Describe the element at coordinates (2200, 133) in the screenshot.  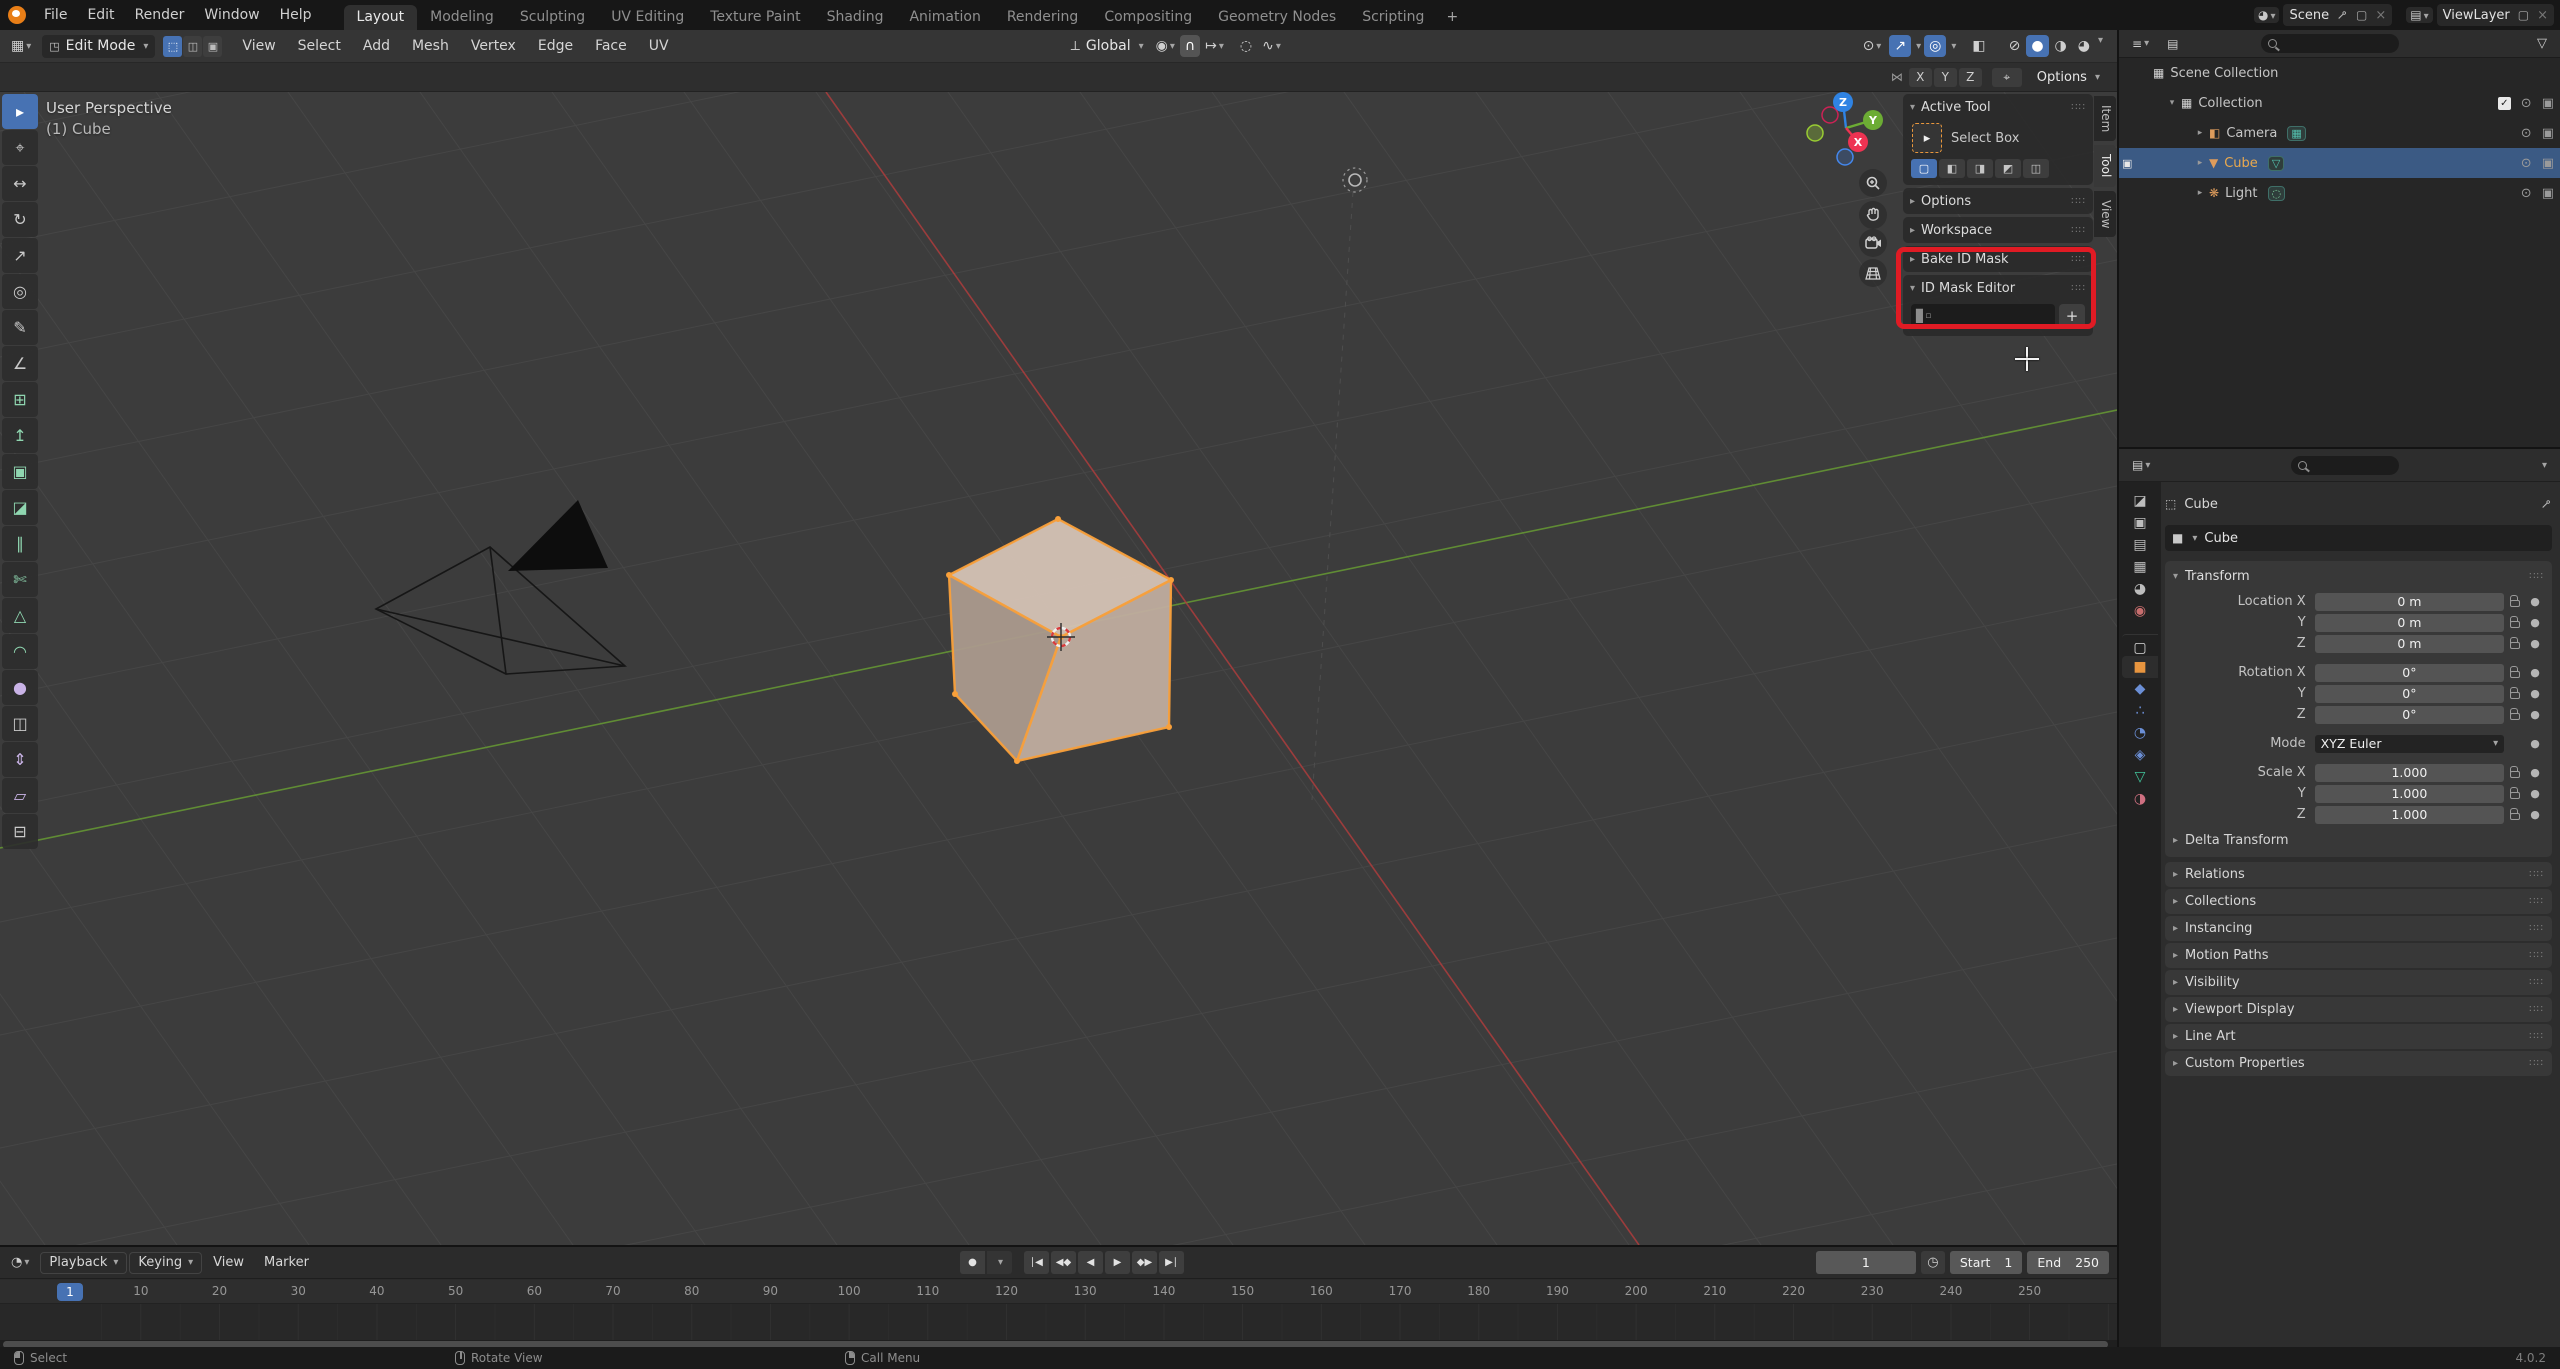
I see `expander-icon: ▸` at that location.